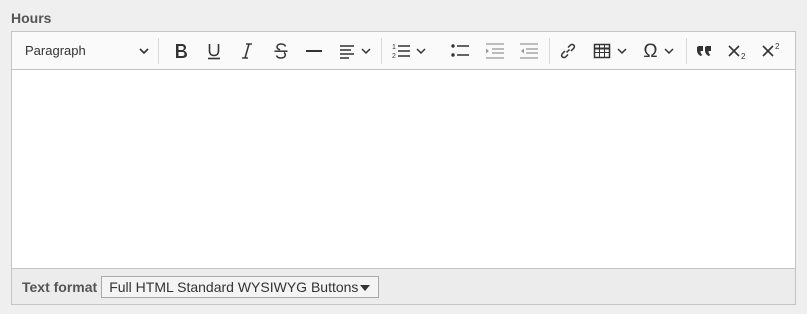  I want to click on bulleted-list-icon, so click(460, 50).